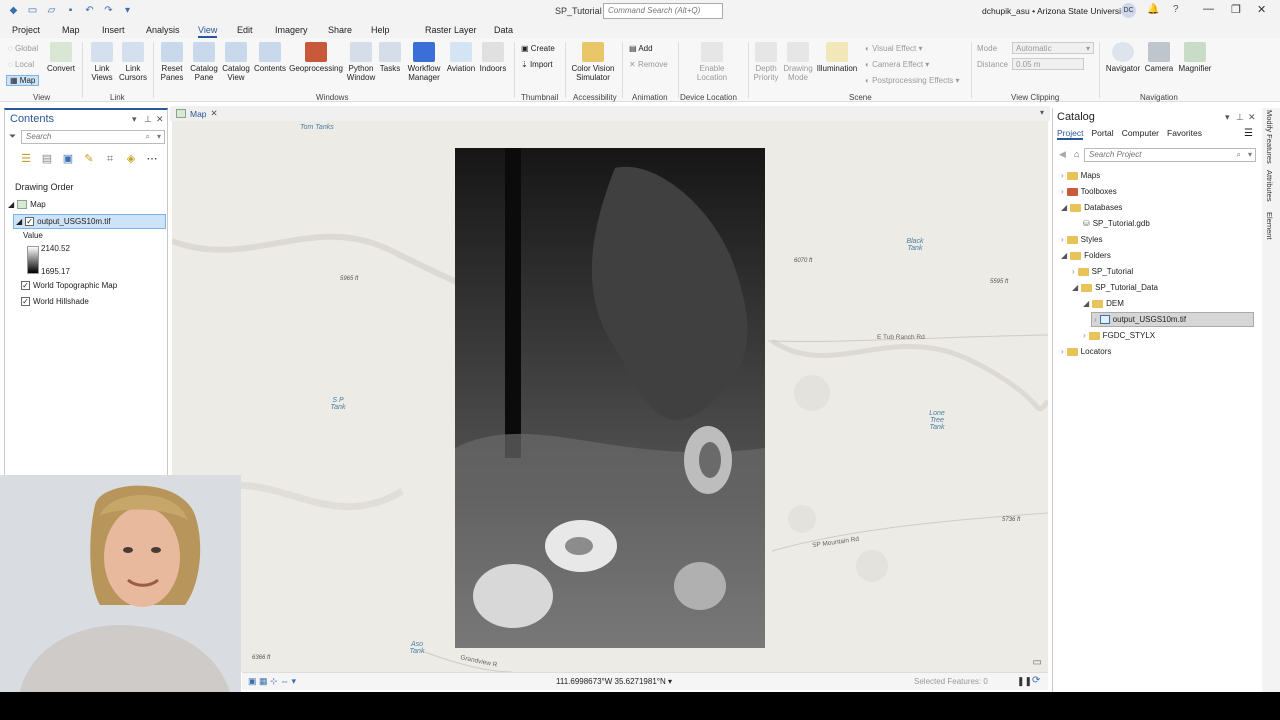 Image resolution: width=1280 pixels, height=720 pixels. I want to click on layer-visibility-checkbox: ✓, so click(30, 221).